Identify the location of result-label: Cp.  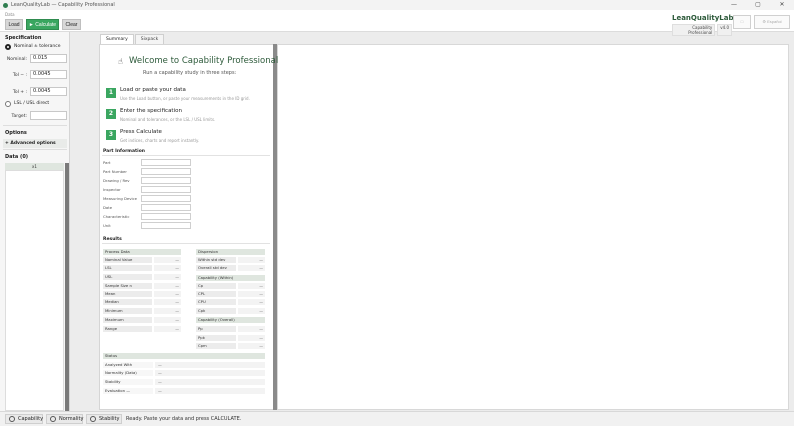
(216, 286).